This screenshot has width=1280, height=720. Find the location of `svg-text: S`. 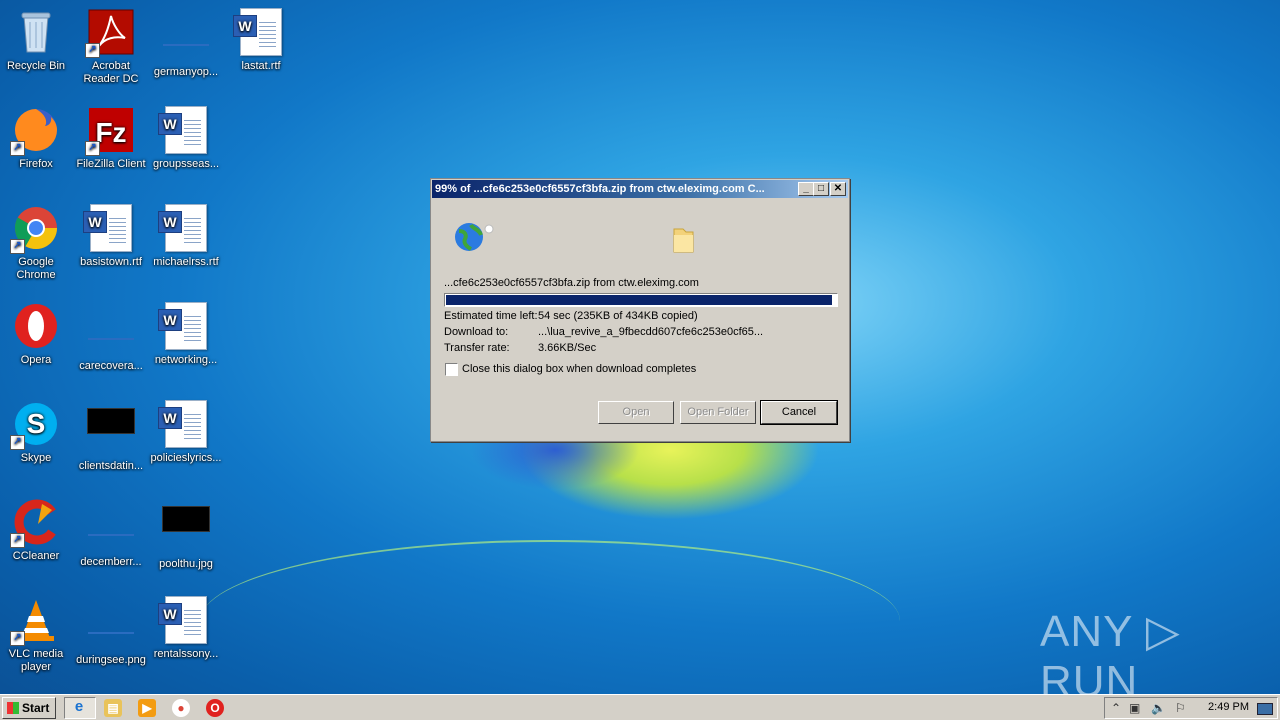

svg-text: S is located at coordinates (36, 423).